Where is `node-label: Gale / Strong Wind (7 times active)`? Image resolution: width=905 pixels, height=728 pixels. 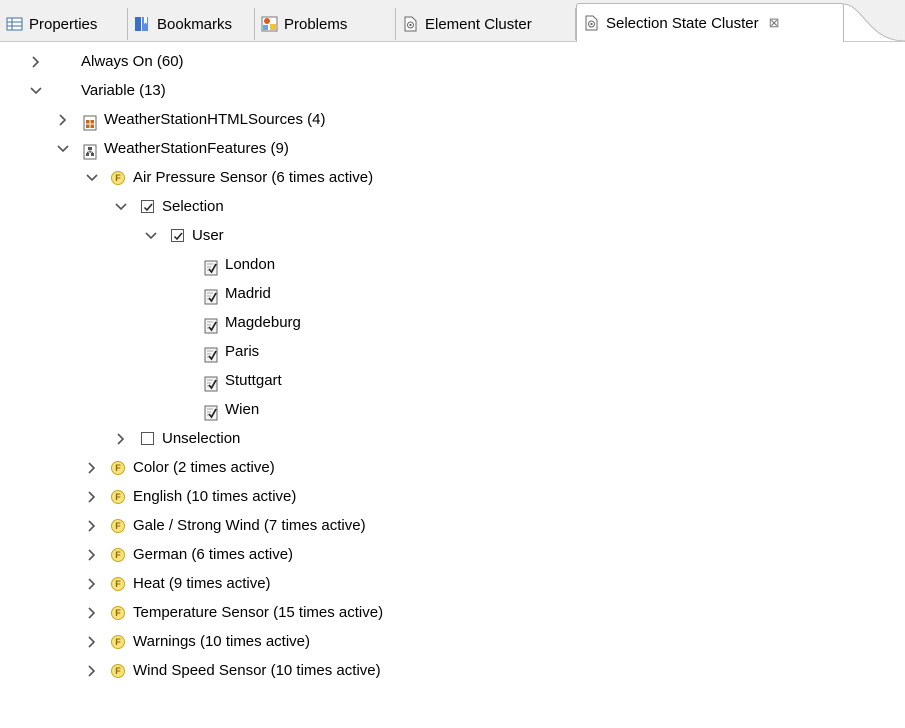 node-label: Gale / Strong Wind (7 times active) is located at coordinates (249, 525).